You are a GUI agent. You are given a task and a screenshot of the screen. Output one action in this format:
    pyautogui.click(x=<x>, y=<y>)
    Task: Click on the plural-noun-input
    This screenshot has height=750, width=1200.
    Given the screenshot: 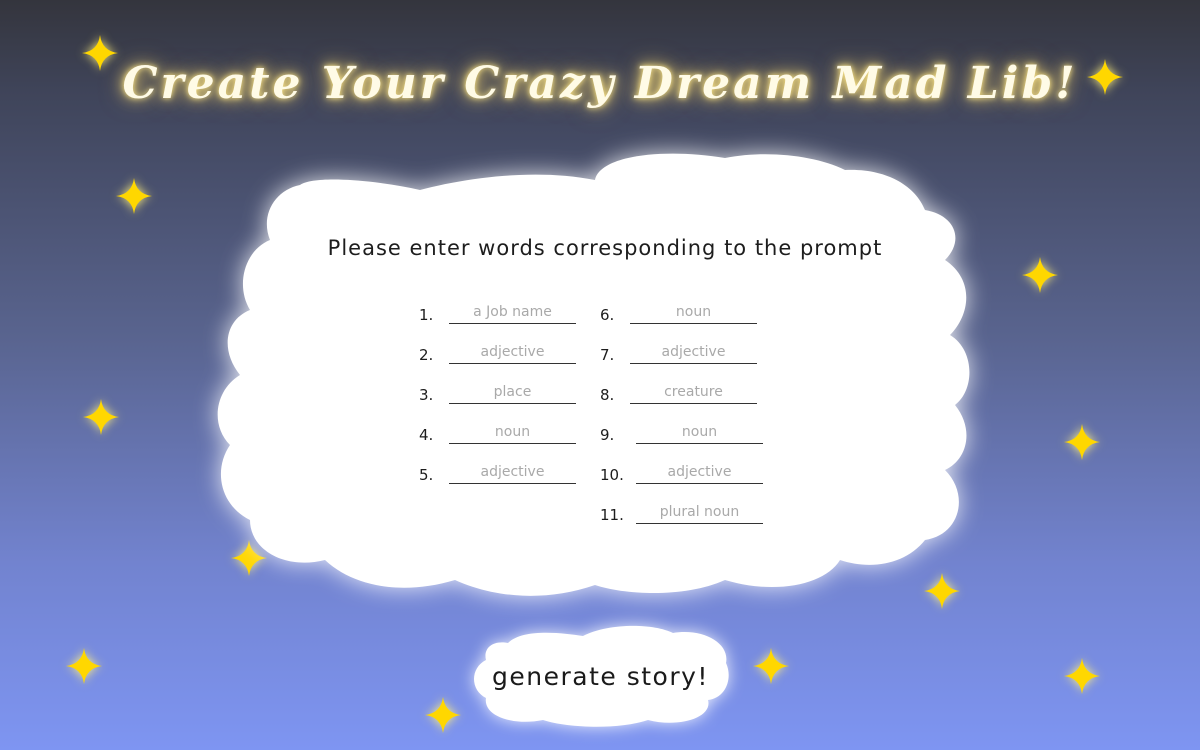 What is the action you would take?
    pyautogui.click(x=699, y=512)
    